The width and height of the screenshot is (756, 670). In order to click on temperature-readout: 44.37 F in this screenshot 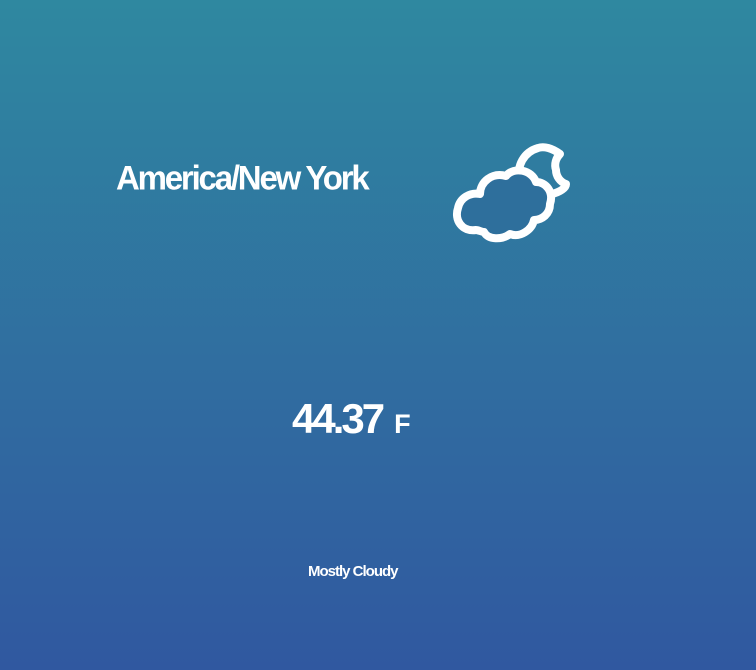, I will do `click(351, 418)`.